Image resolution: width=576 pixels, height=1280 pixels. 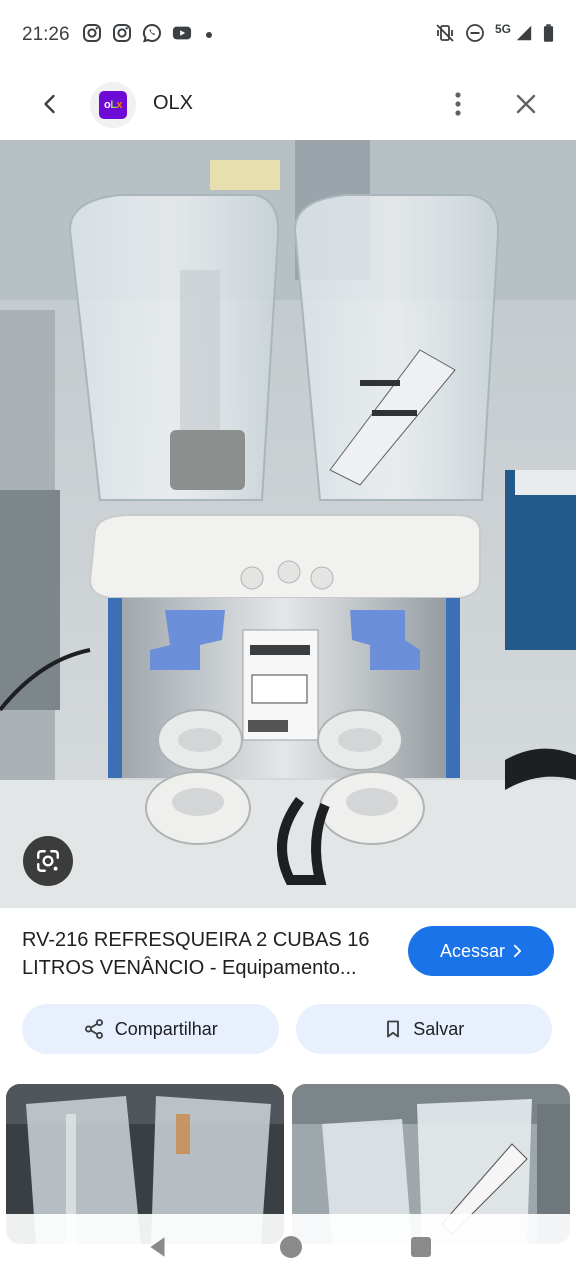 I want to click on arrow-back-icon, so click(x=49, y=104).